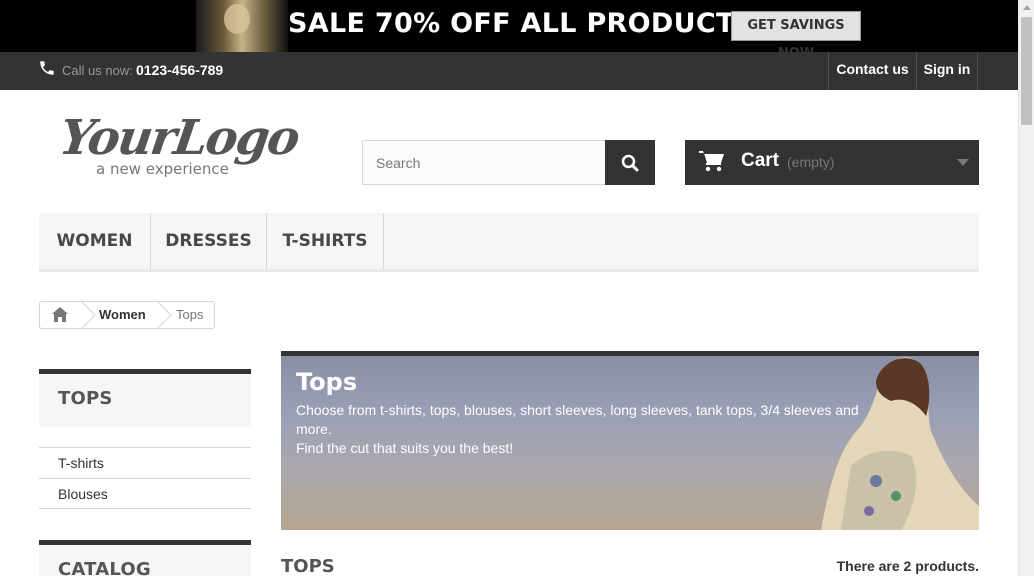 The height and width of the screenshot is (576, 1034). What do you see at coordinates (1026, 288) in the screenshot?
I see `page-scrollbar` at bounding box center [1026, 288].